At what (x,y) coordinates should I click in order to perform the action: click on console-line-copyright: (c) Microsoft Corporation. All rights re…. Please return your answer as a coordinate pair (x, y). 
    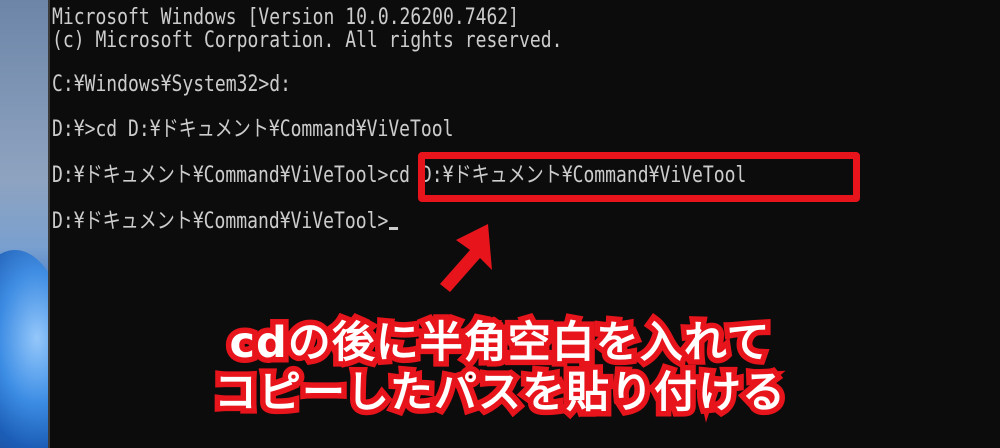
    Looking at the image, I should click on (307, 40).